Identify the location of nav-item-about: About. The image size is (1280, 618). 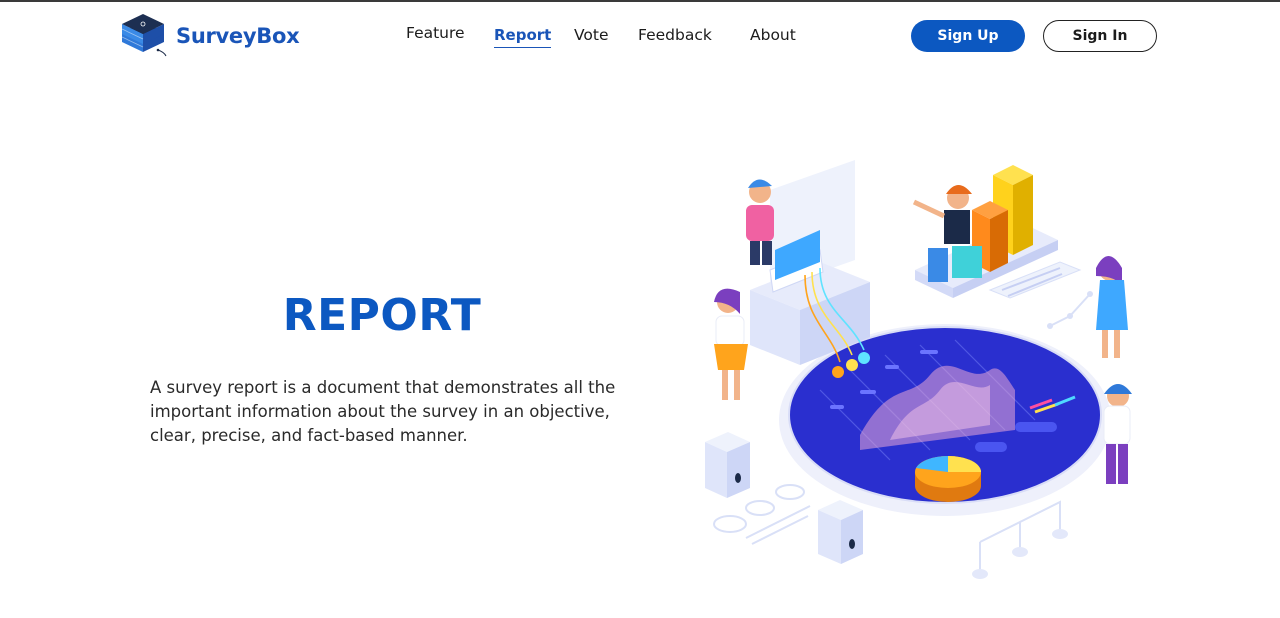
(773, 35).